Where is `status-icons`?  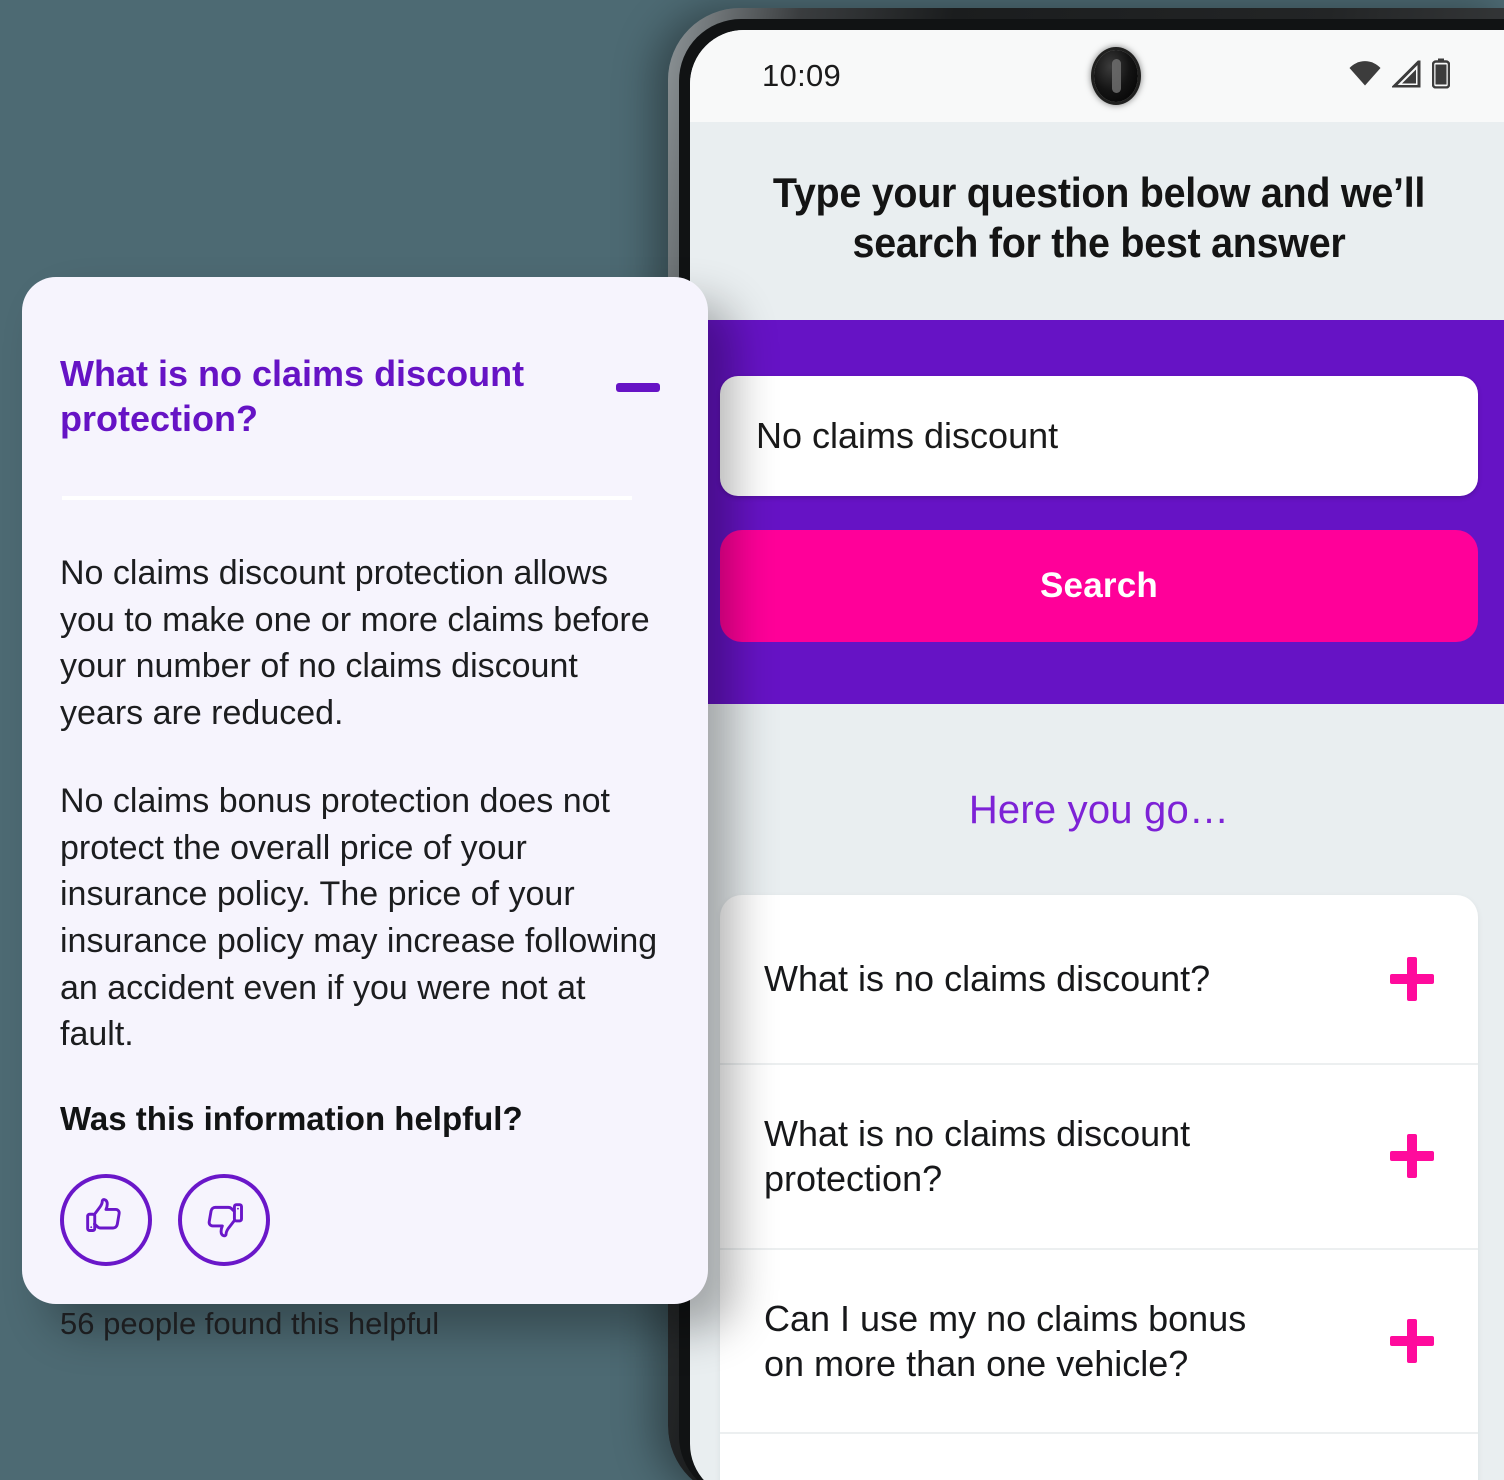
status-icons is located at coordinates (1399, 75).